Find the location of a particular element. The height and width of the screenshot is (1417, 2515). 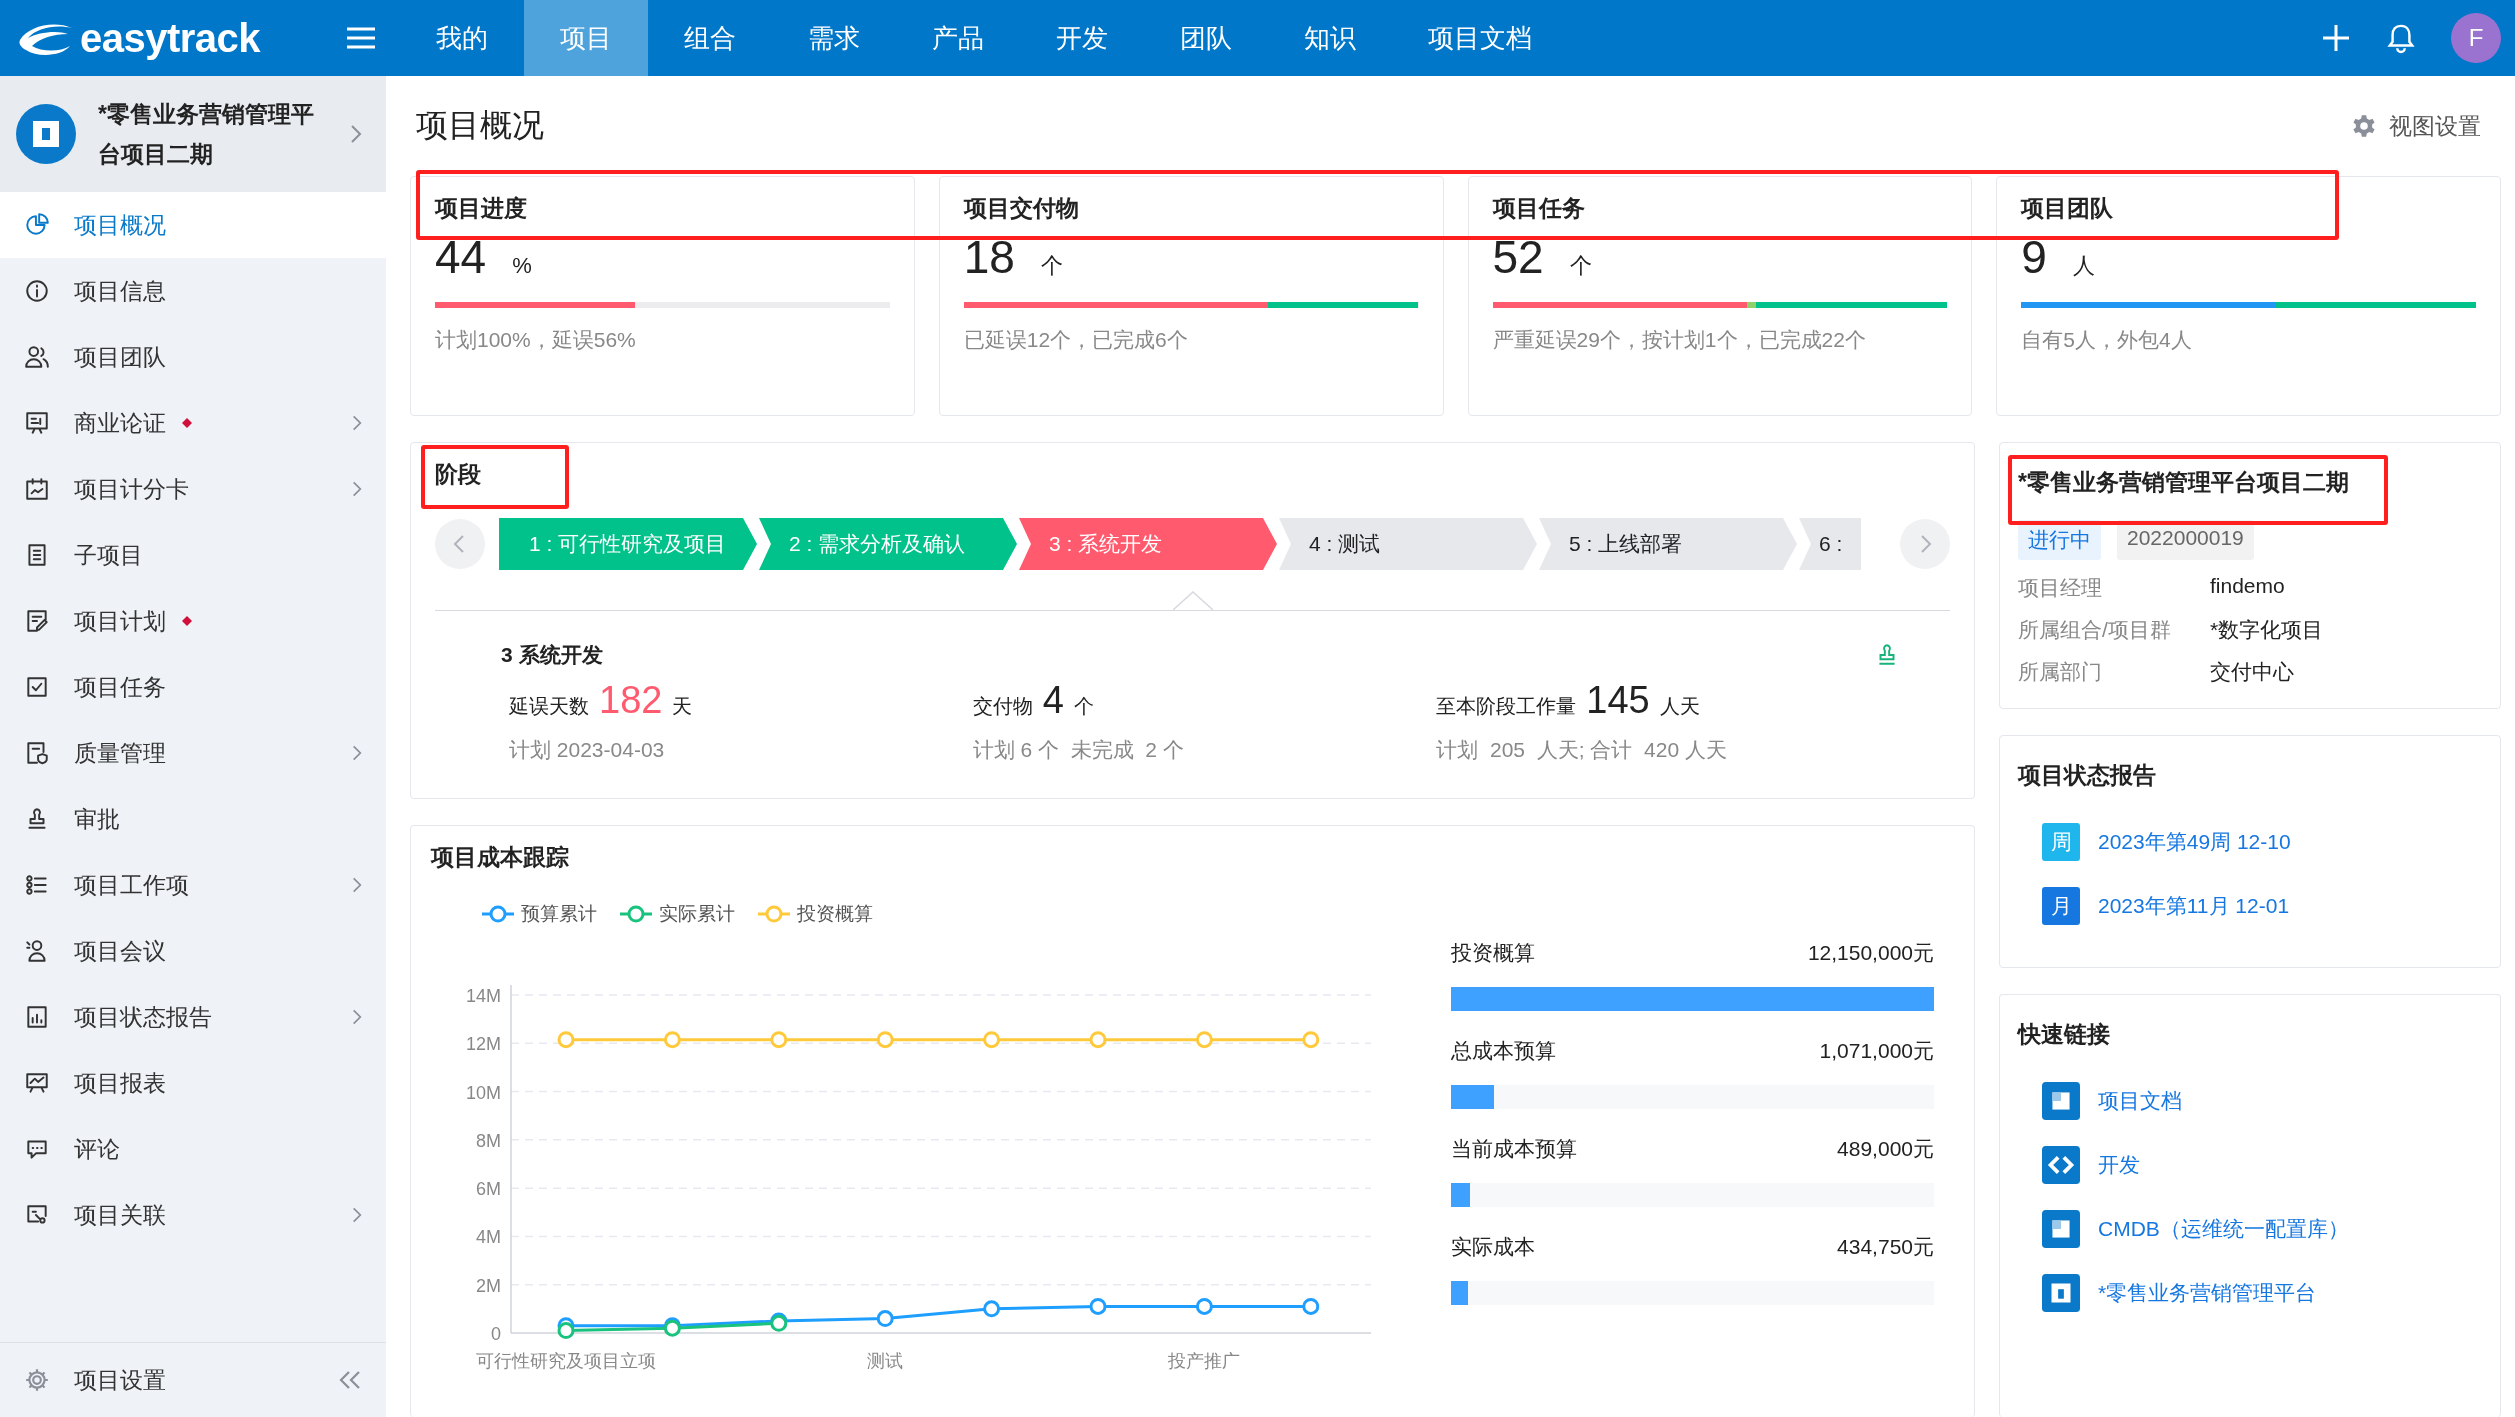

cost-amount: 489,000元 is located at coordinates (1885, 1149).